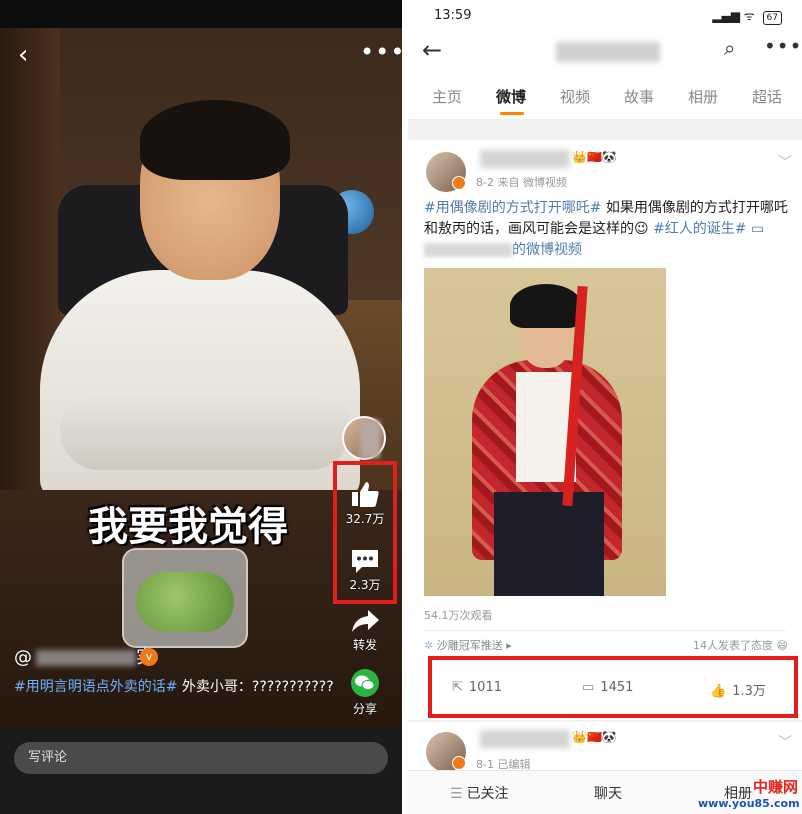 Image resolution: width=802 pixels, height=814 pixels. I want to click on profile-name-blur, so click(608, 52).